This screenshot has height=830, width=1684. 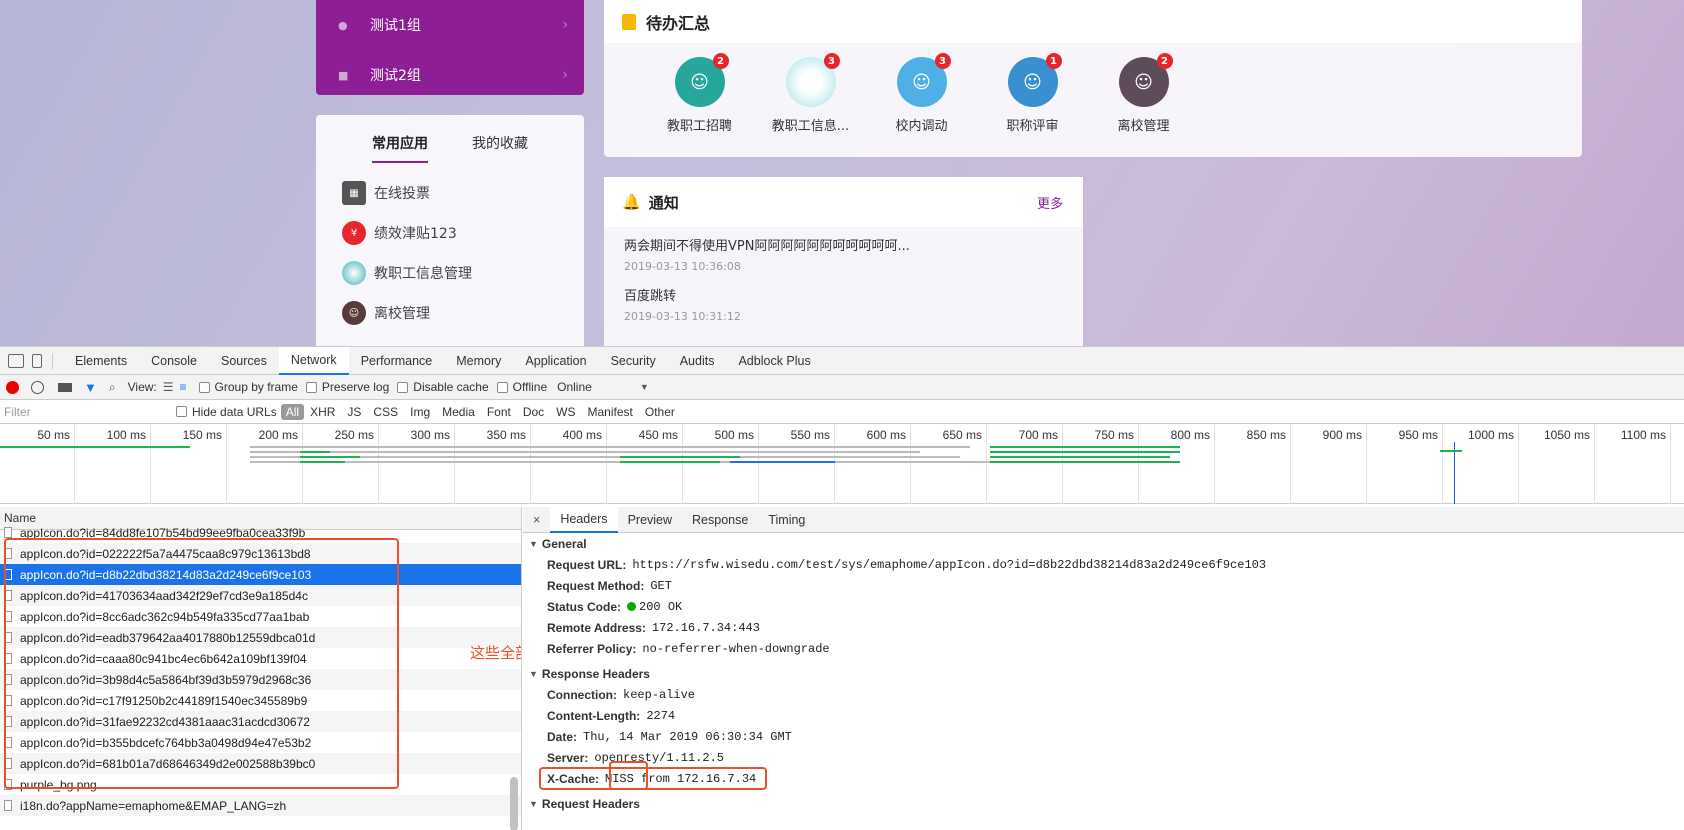 I want to click on count-badge: 3, so click(x=942, y=61).